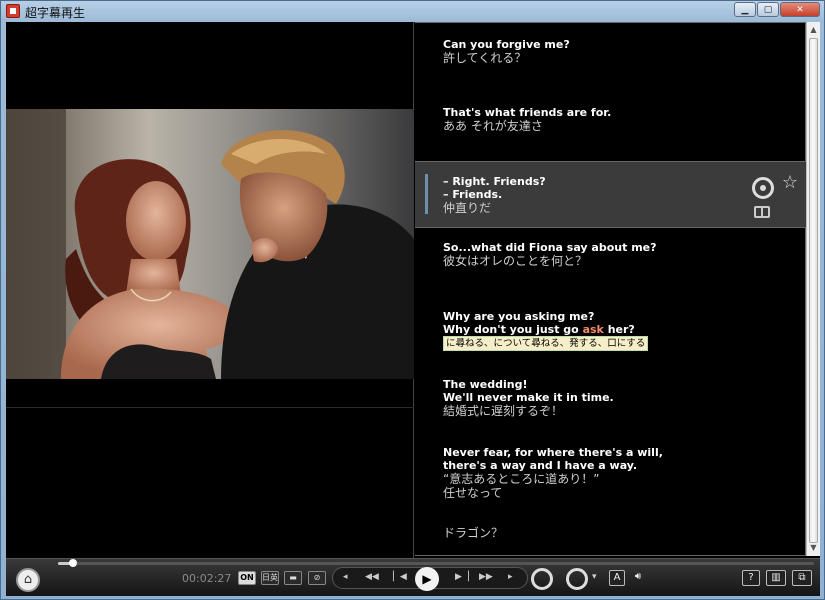 The image size is (825, 600). I want to click on fast-forward-icon: ▶▶, so click(486, 577).